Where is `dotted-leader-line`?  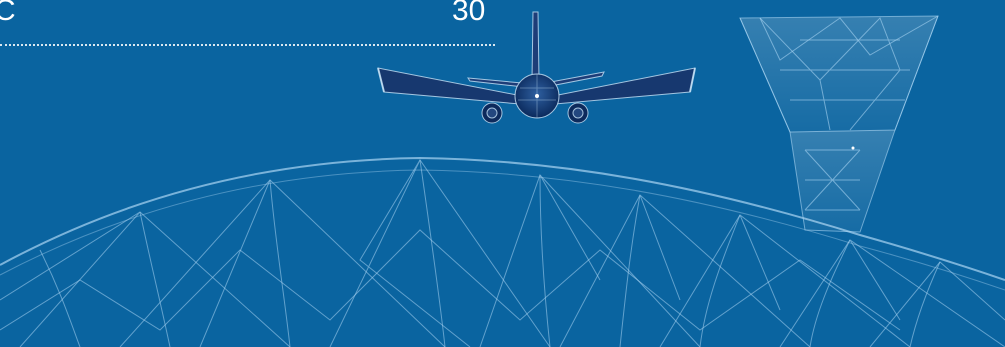
dotted-leader-line is located at coordinates (247, 45).